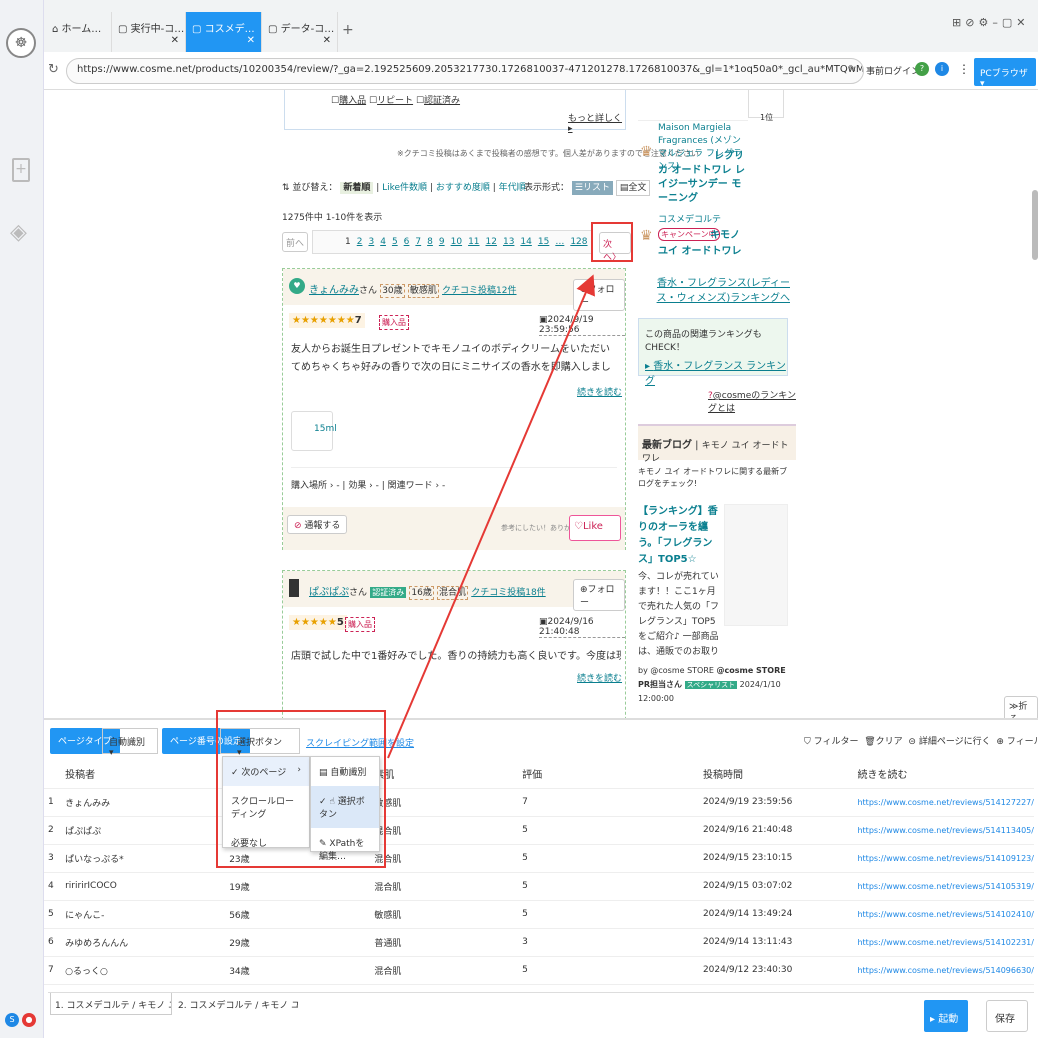  What do you see at coordinates (608, 774) in the screenshot?
I see `column-header: 評価` at bounding box center [608, 774].